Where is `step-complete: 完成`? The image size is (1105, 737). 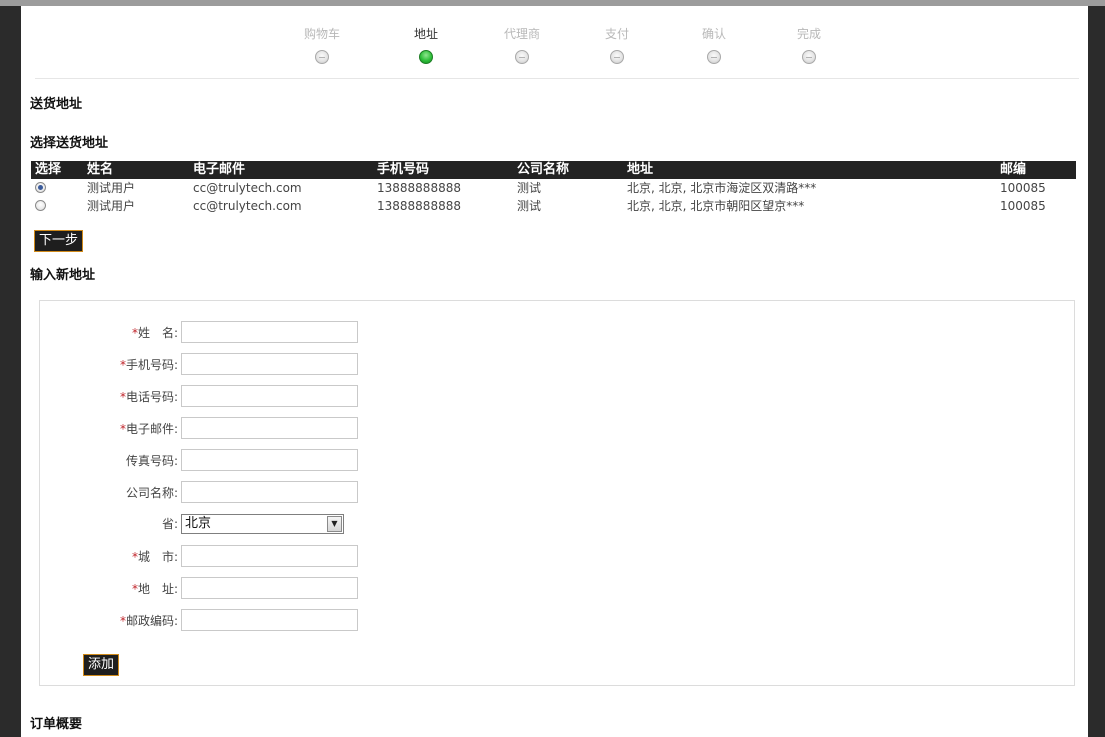 step-complete: 完成 is located at coordinates (809, 44).